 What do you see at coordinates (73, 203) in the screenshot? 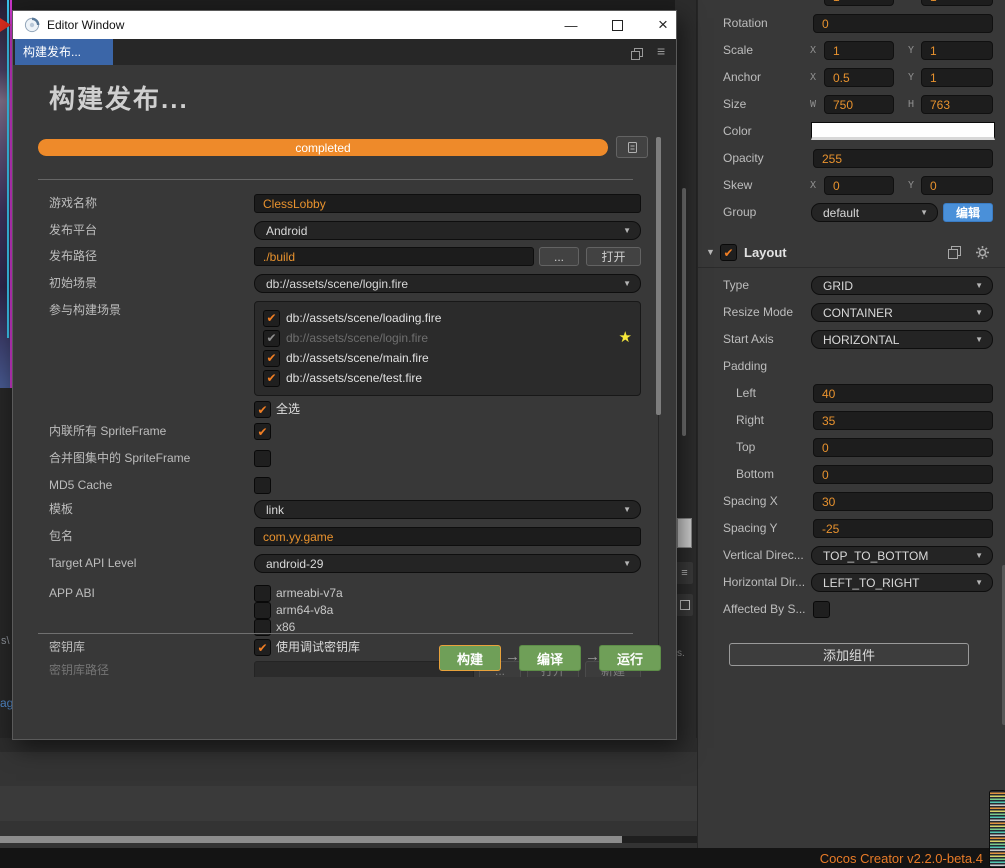
I see `field-label: 游戏名称` at bounding box center [73, 203].